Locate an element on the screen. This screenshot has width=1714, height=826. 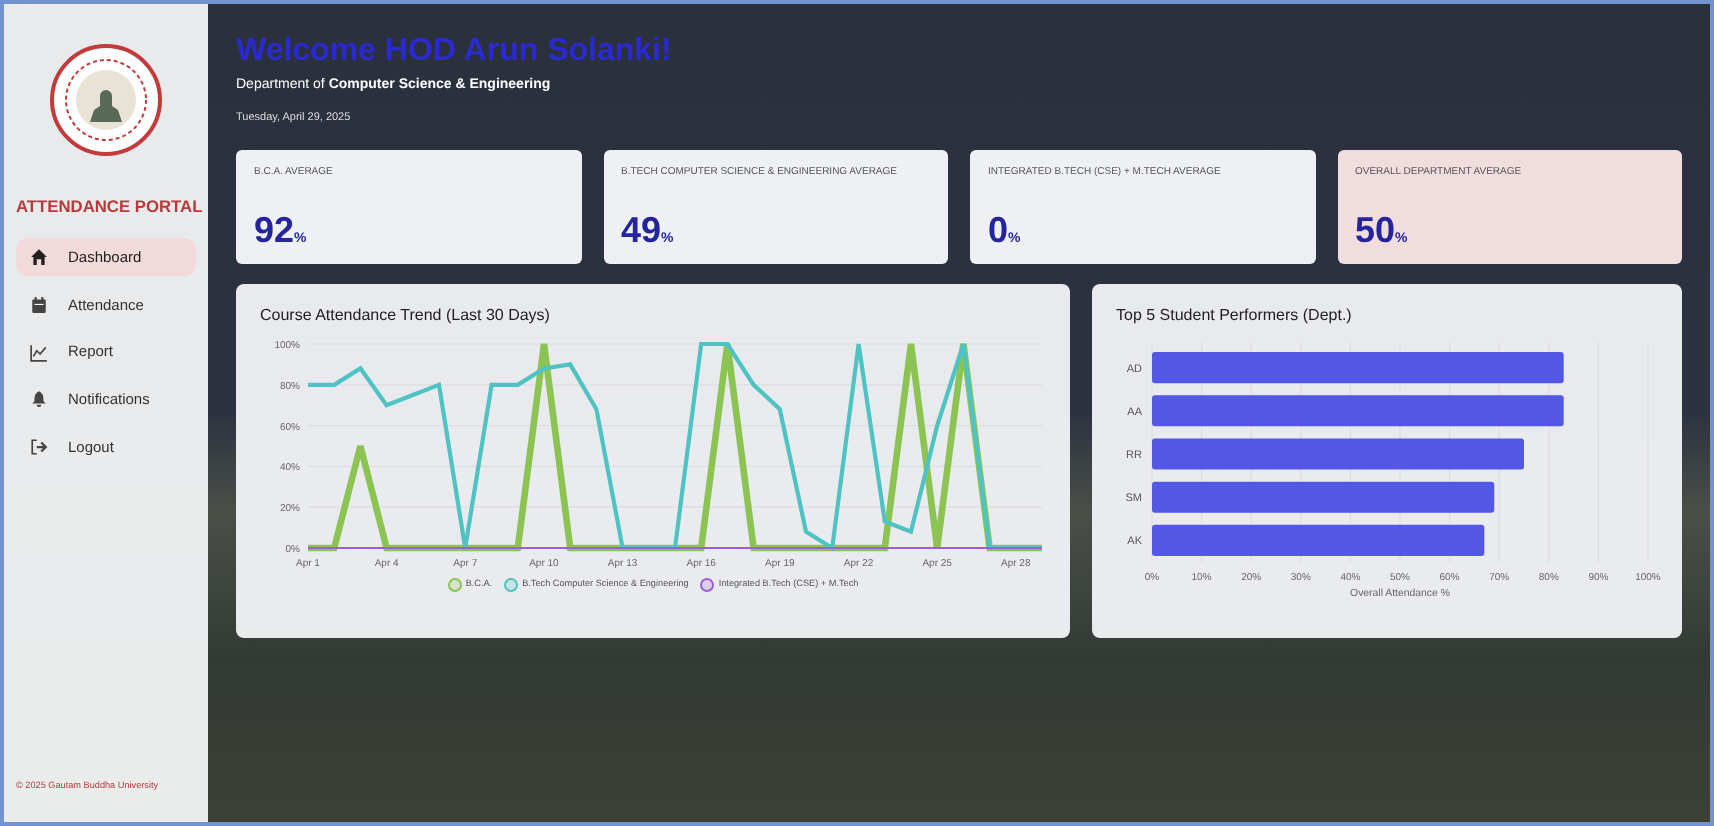
welcome-heading: Welcome HOD Arun Solanki! is located at coordinates (455, 51).